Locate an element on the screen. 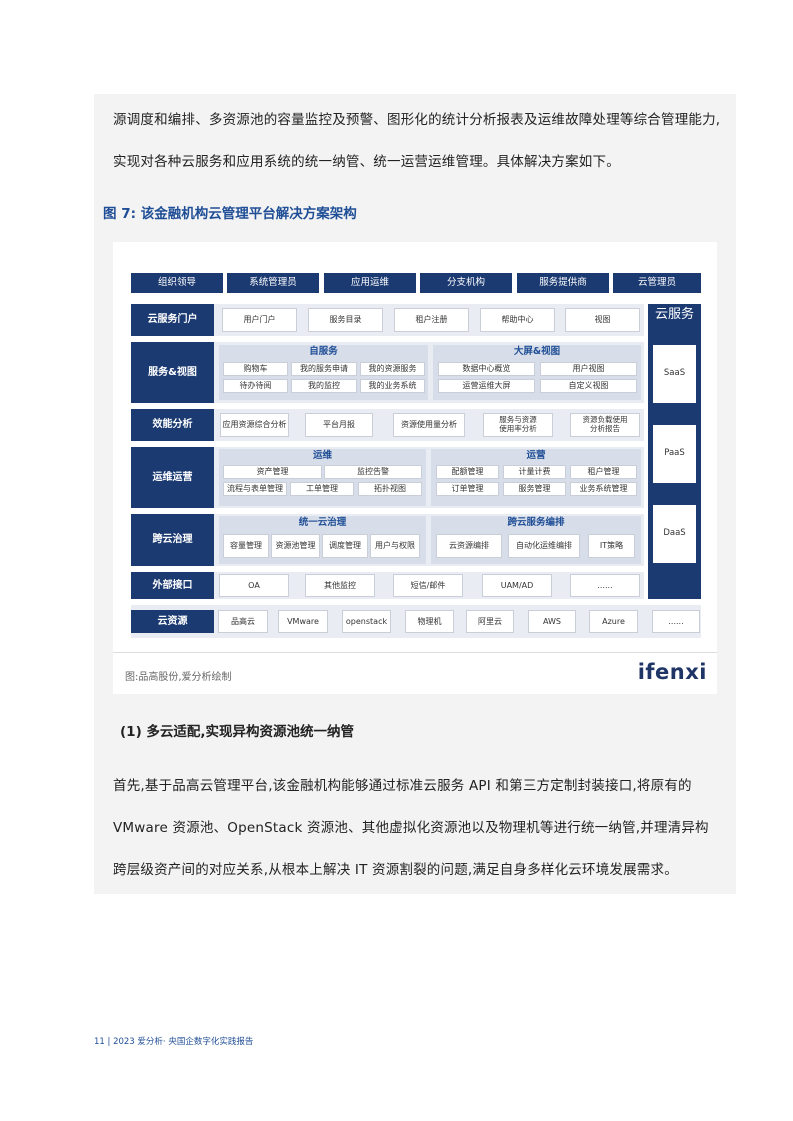 Image resolution: width=793 pixels, height=1121 pixels. self-service-item: 我的资源服务 is located at coordinates (392, 369).